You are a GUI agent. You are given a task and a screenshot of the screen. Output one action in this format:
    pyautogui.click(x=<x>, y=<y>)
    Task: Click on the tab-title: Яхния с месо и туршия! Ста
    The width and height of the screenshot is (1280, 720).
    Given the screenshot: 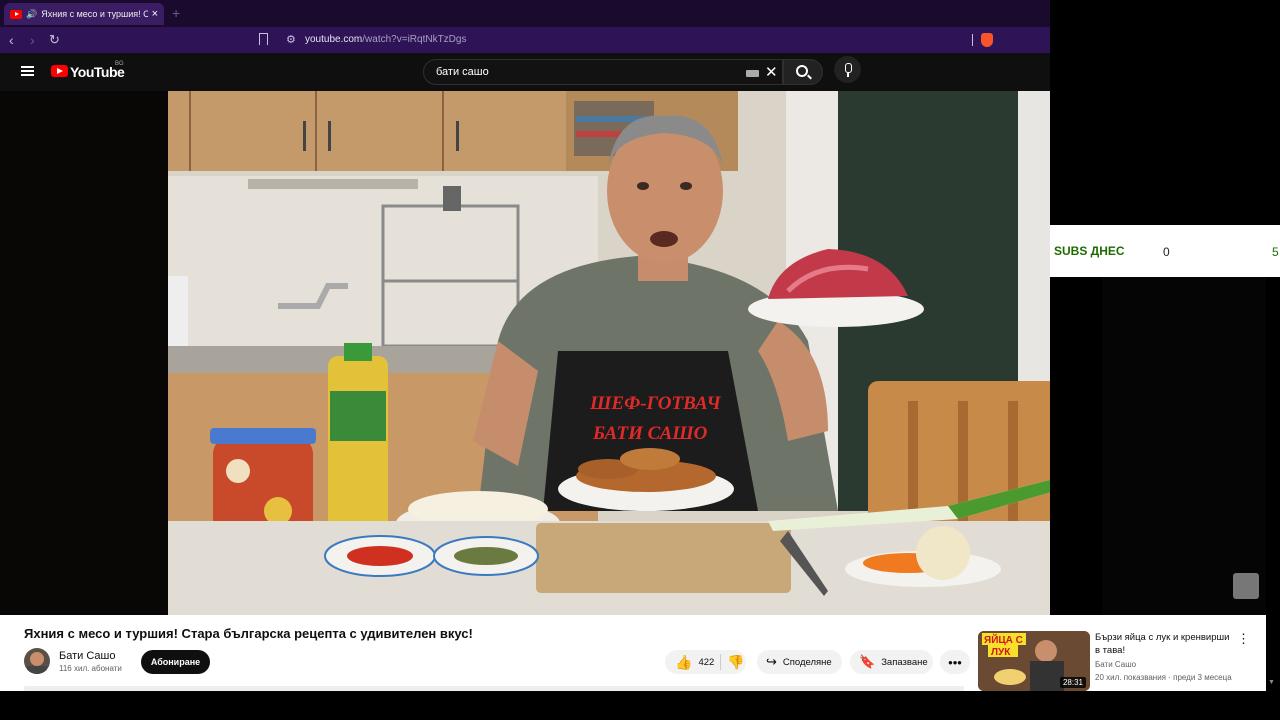 What is the action you would take?
    pyautogui.click(x=94, y=14)
    